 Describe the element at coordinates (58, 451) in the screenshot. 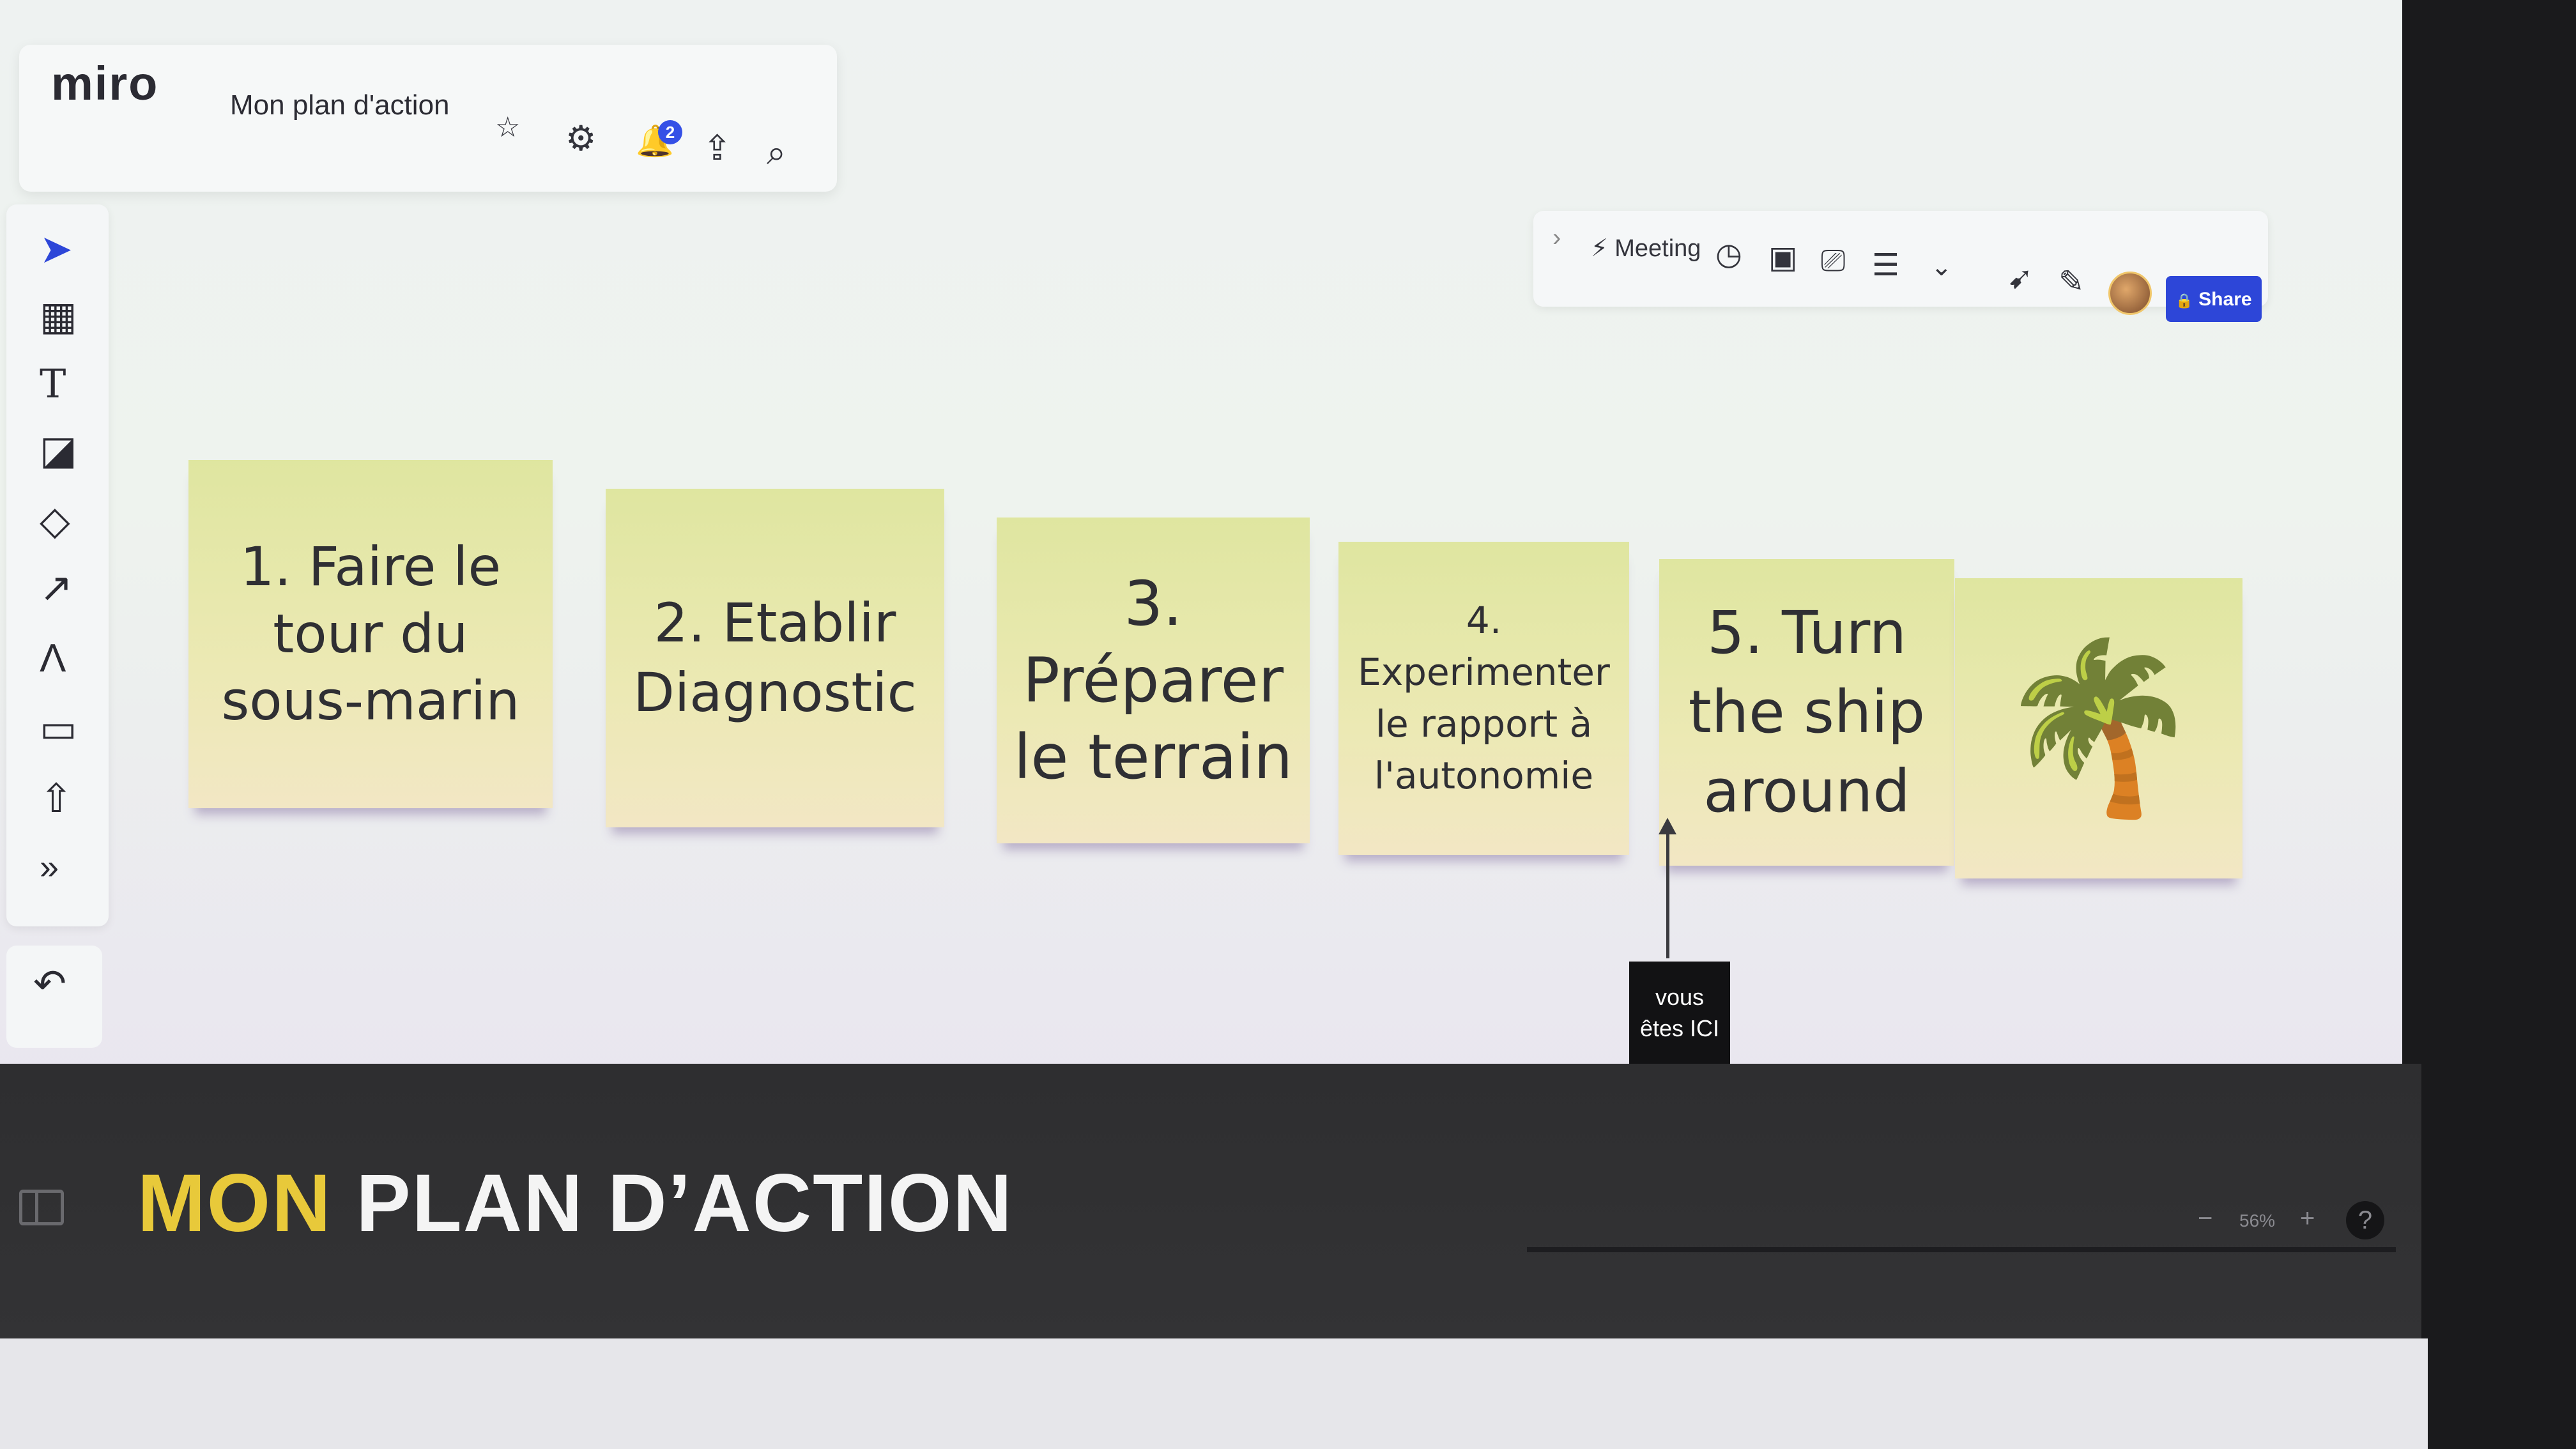

I see `sticky-note-icon: ◪` at that location.